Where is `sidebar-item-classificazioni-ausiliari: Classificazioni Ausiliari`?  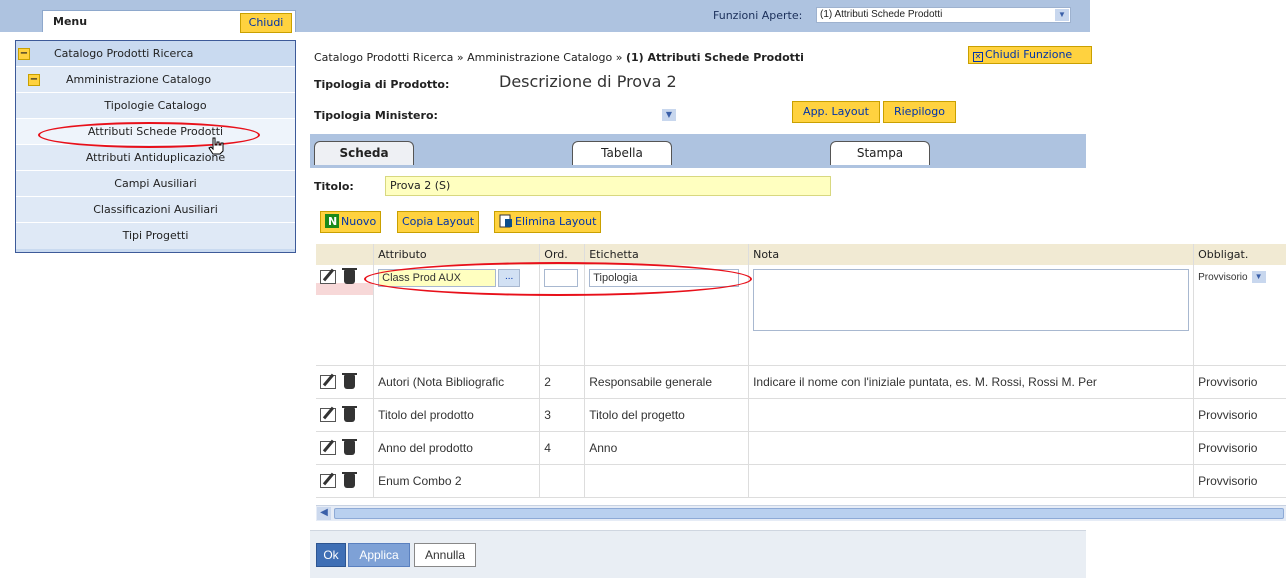
sidebar-item-classificazioni-ausiliari: Classificazioni Ausiliari is located at coordinates (155, 210).